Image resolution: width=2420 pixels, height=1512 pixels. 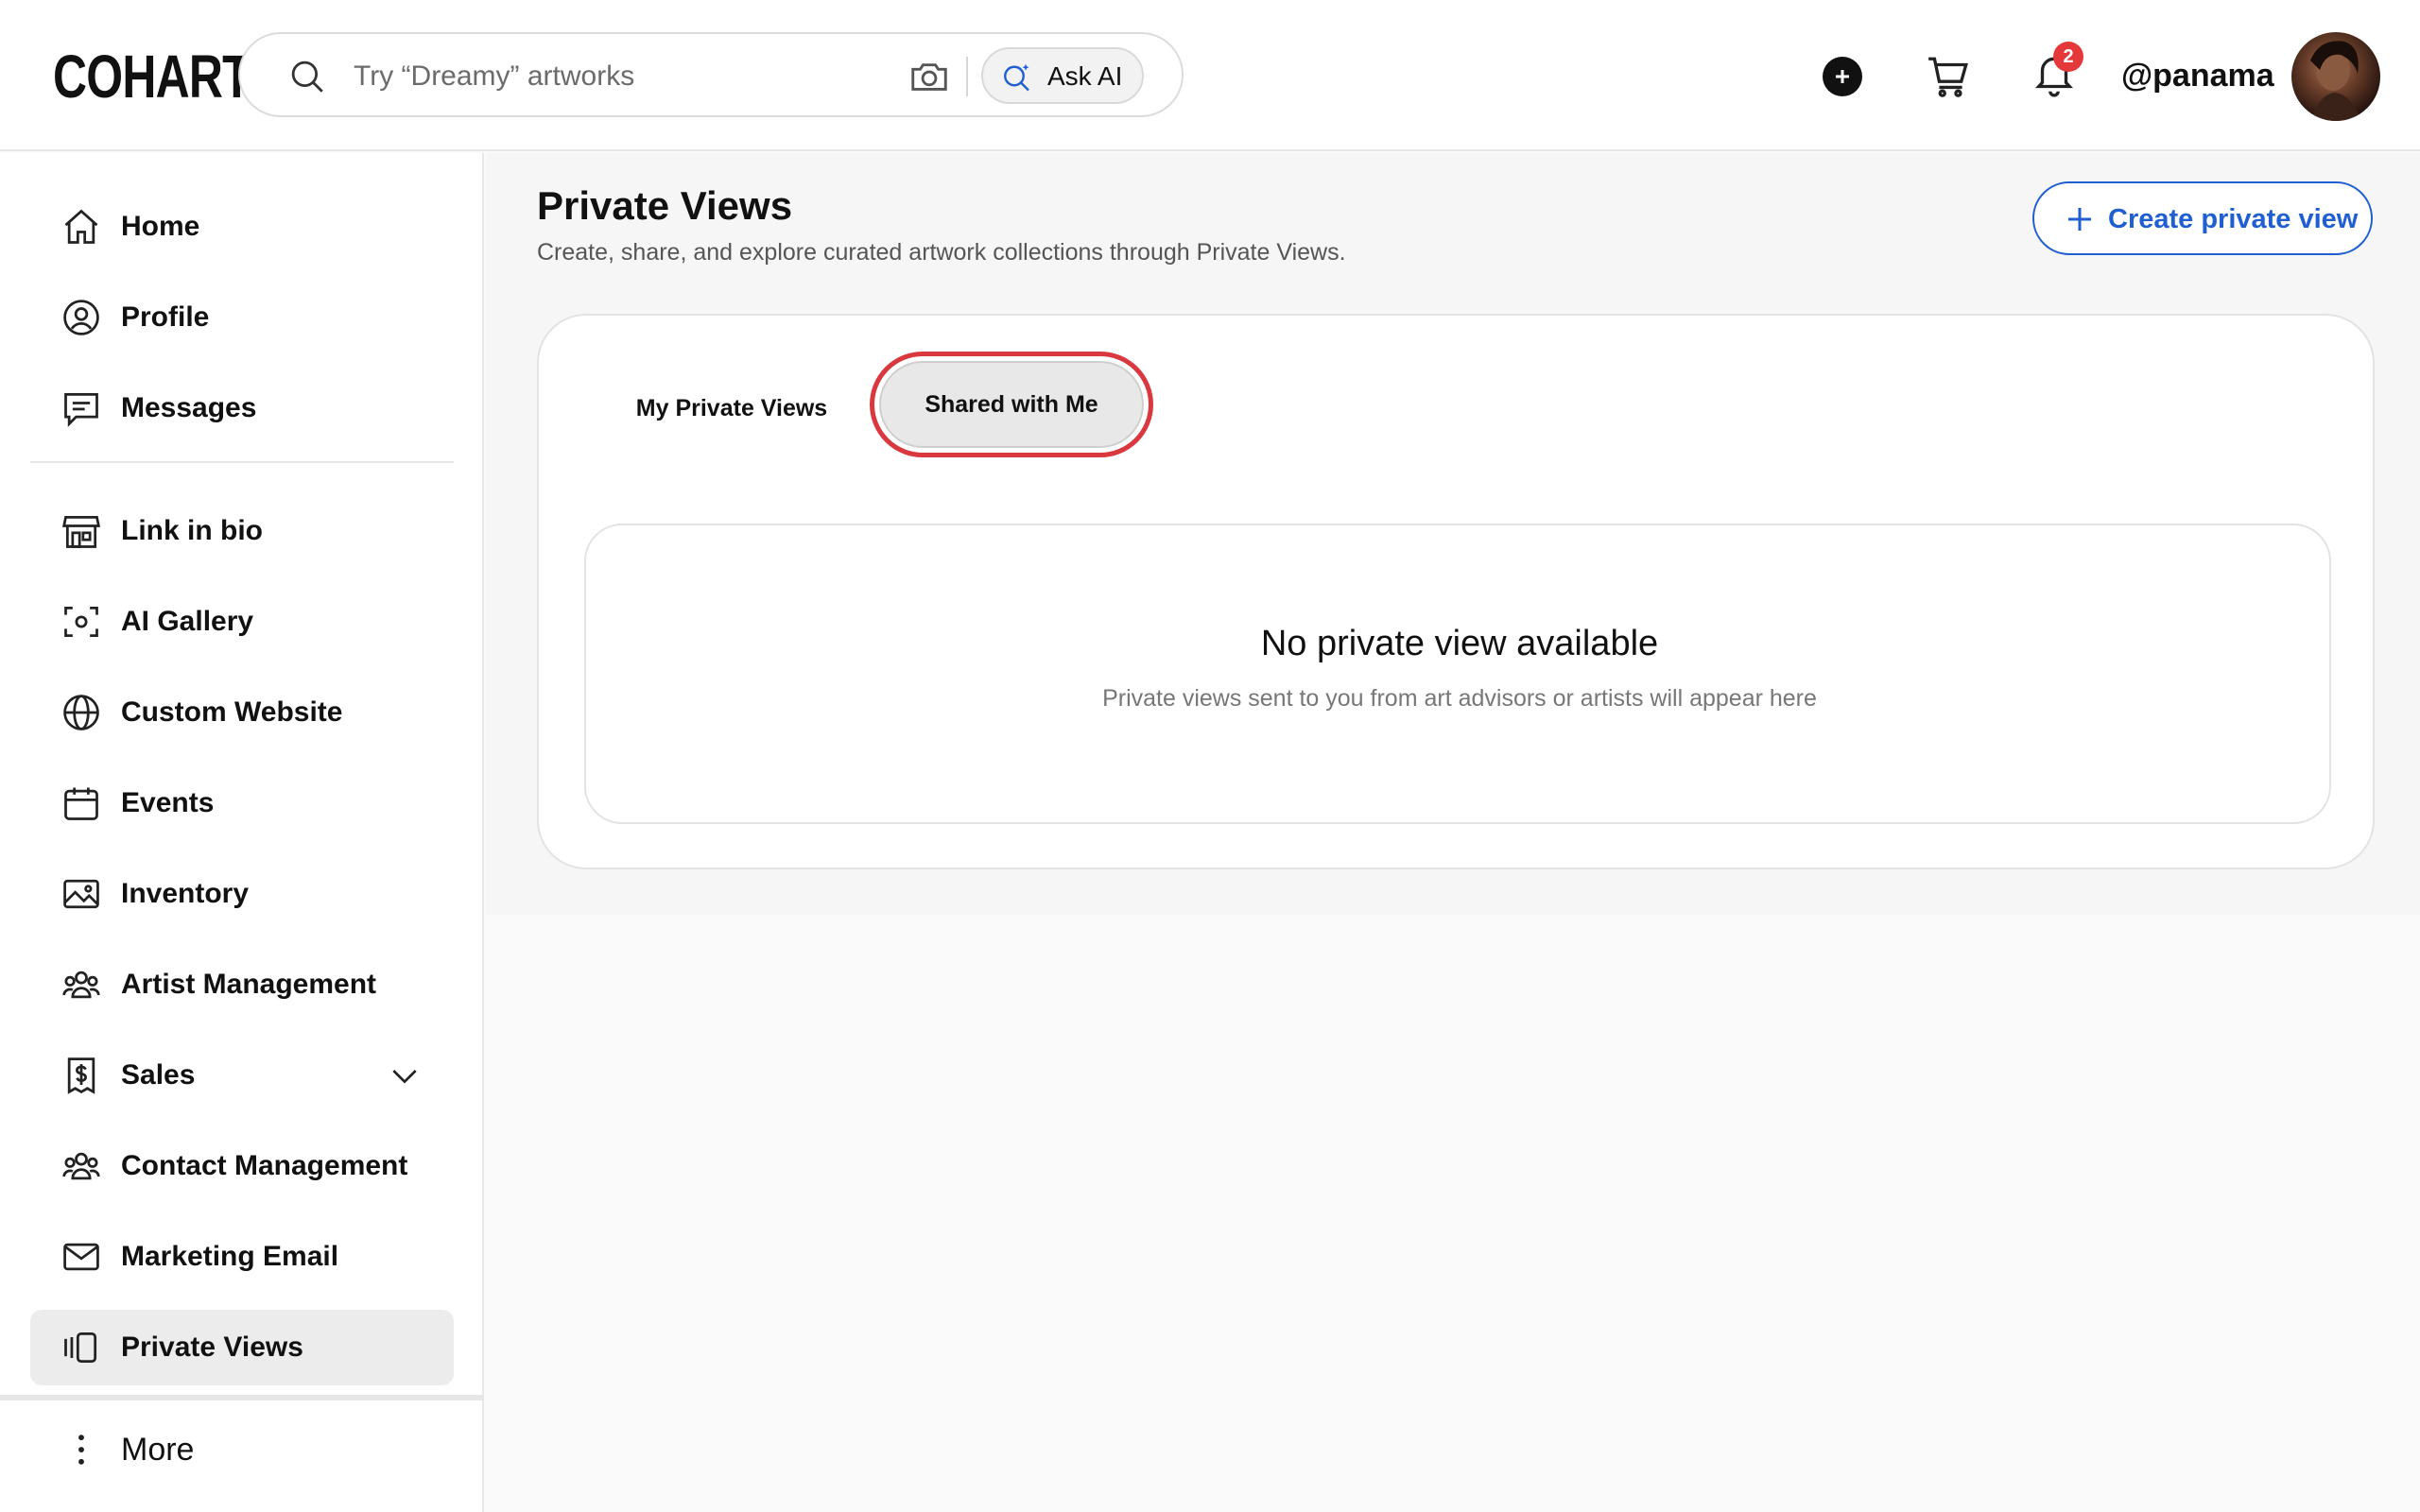 What do you see at coordinates (81, 531) in the screenshot?
I see `storefront-icon` at bounding box center [81, 531].